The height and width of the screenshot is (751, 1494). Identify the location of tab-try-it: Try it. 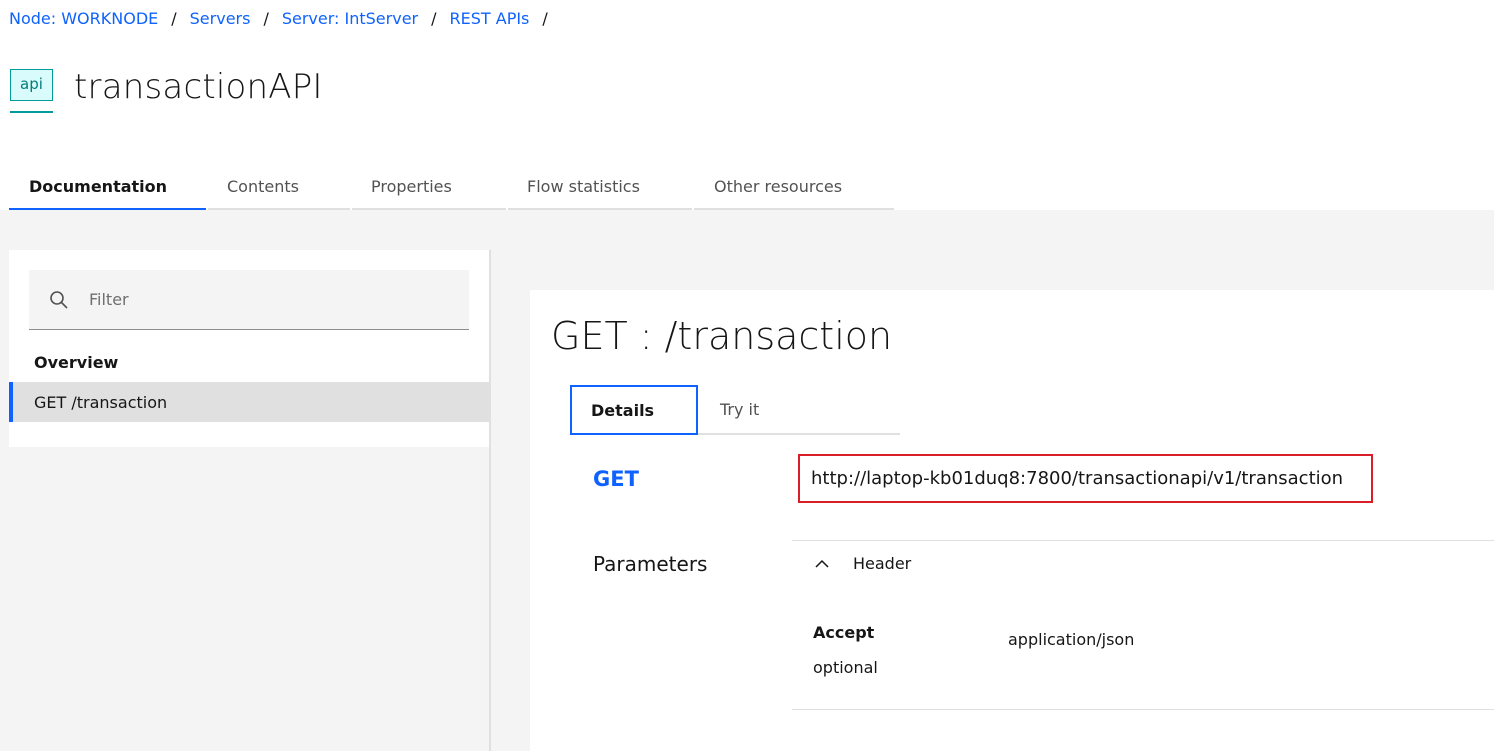
(799, 410).